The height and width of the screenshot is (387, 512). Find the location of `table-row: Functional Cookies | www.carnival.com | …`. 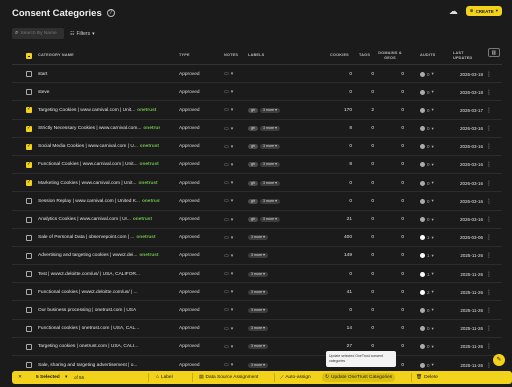

table-row: Functional Cookies | www.carnival.com | … is located at coordinates (257, 165).